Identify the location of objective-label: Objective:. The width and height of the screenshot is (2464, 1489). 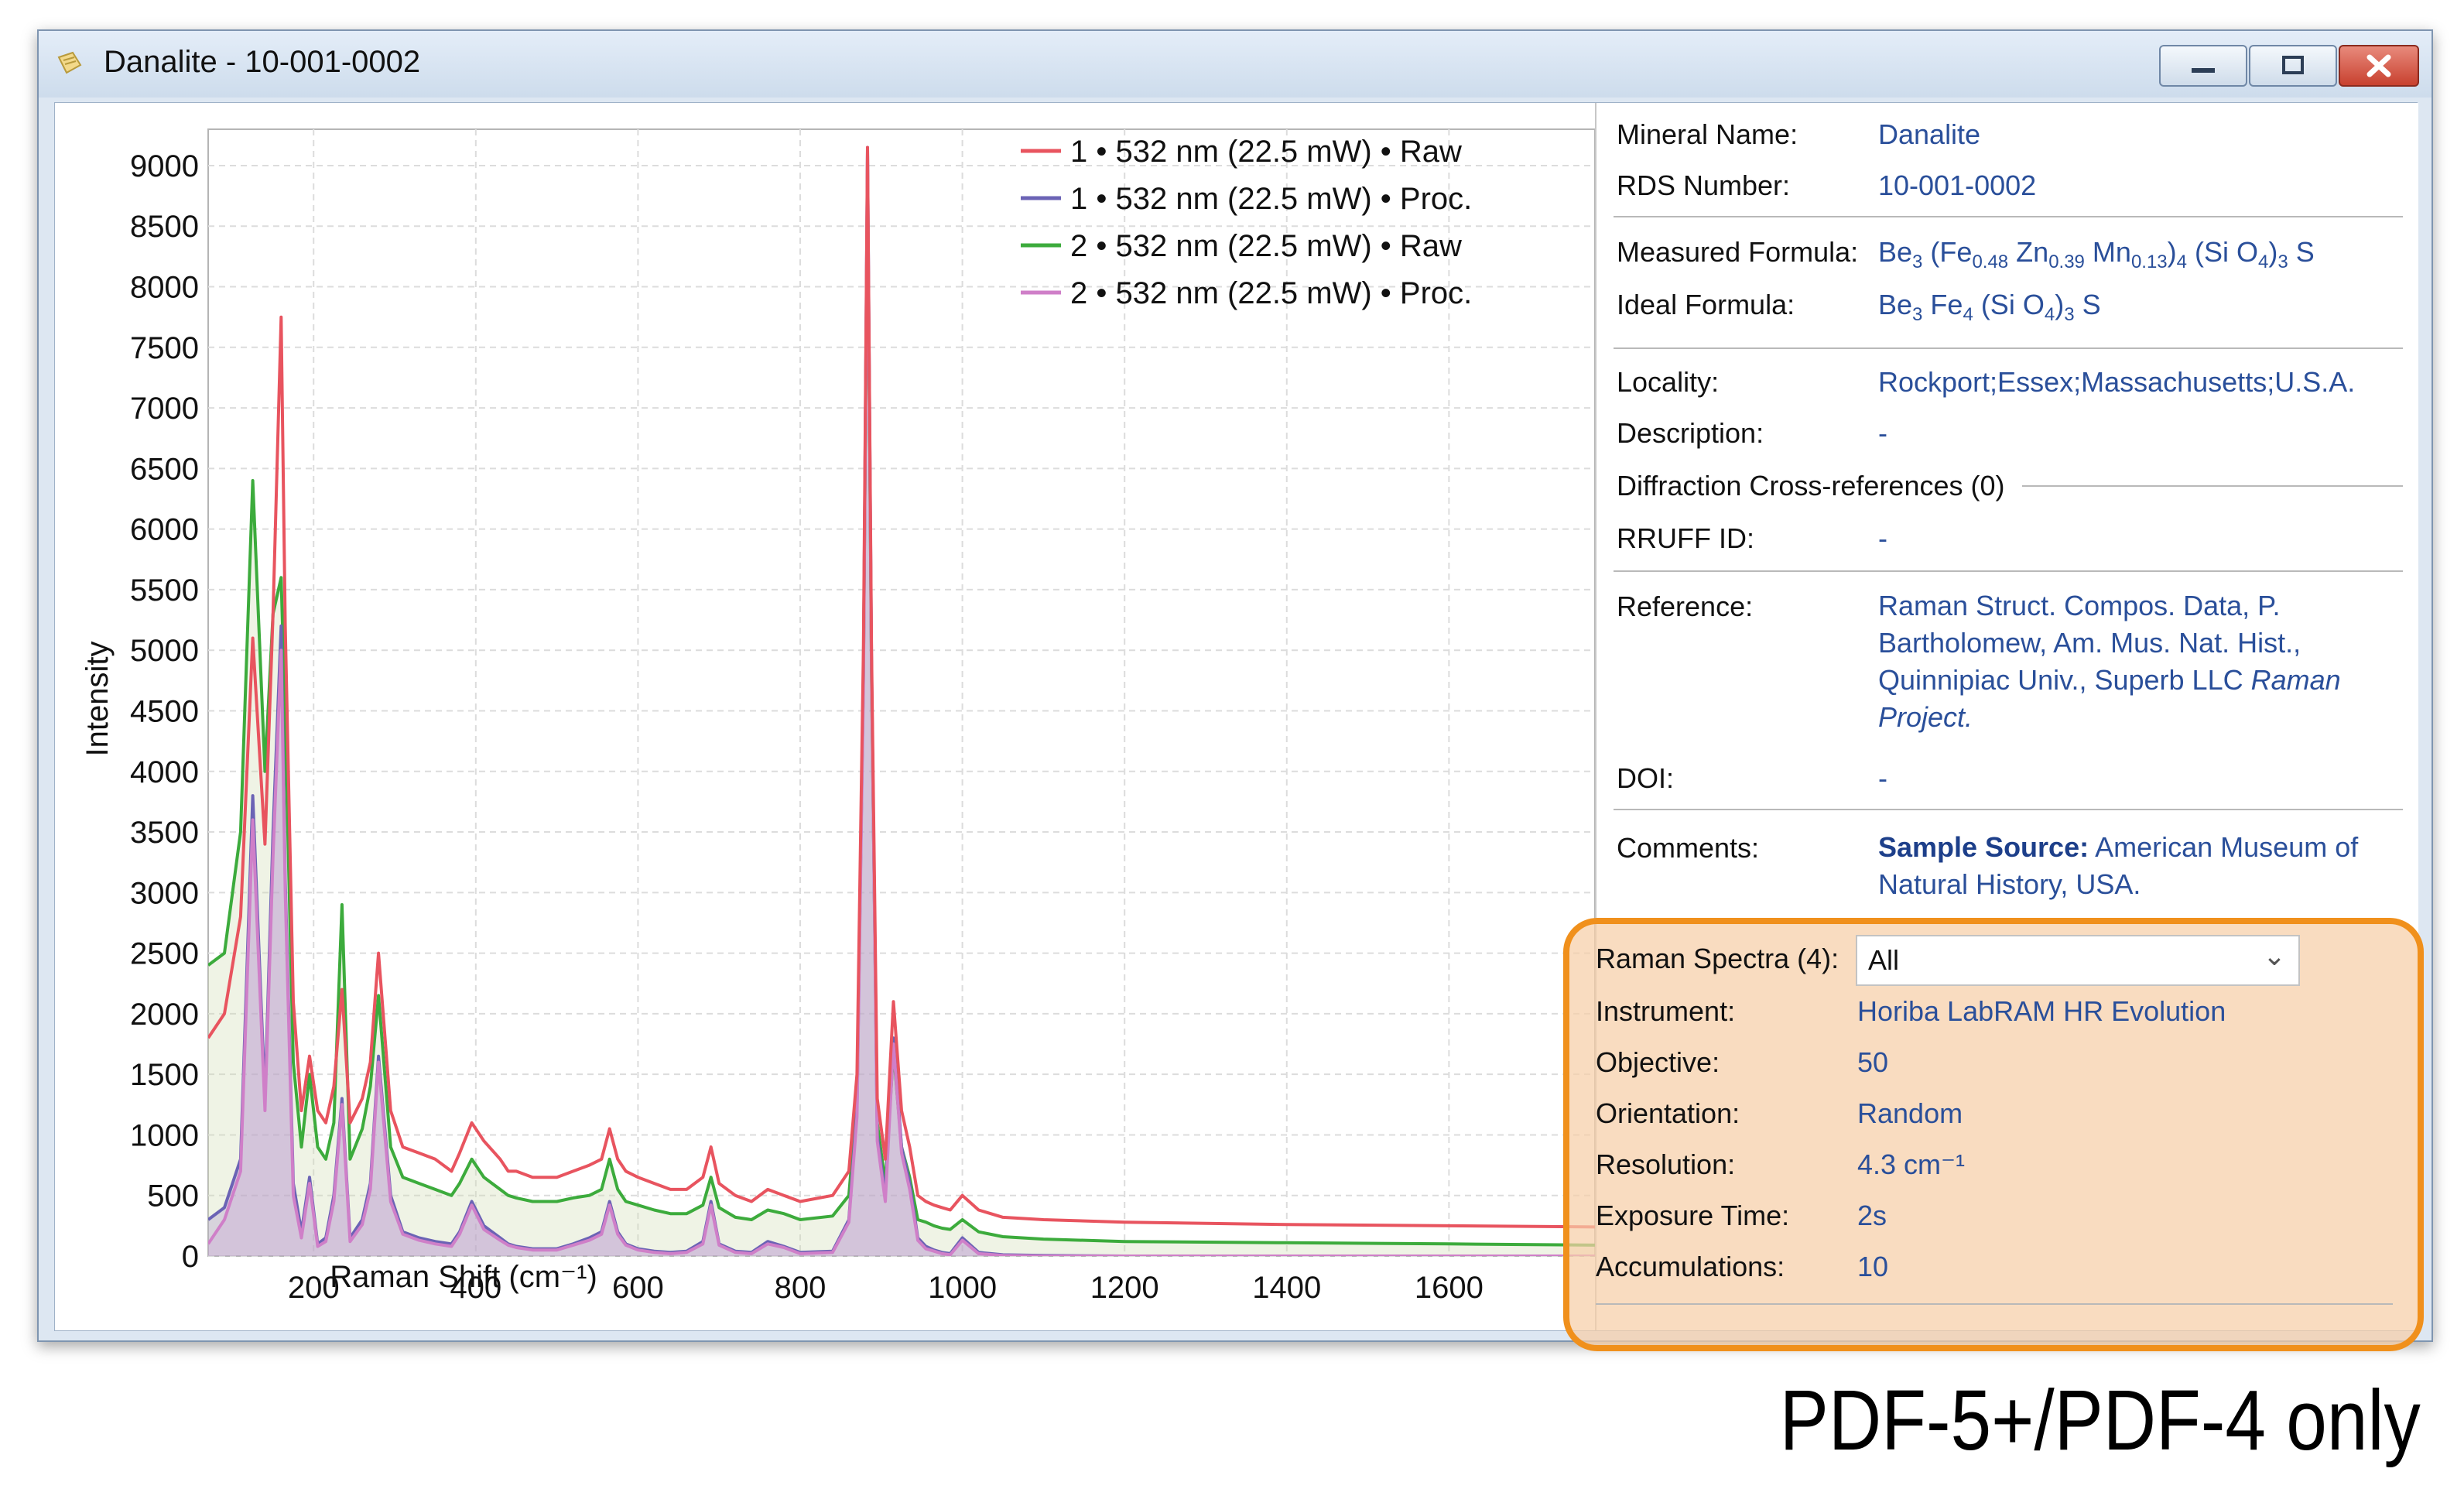
(1658, 1062).